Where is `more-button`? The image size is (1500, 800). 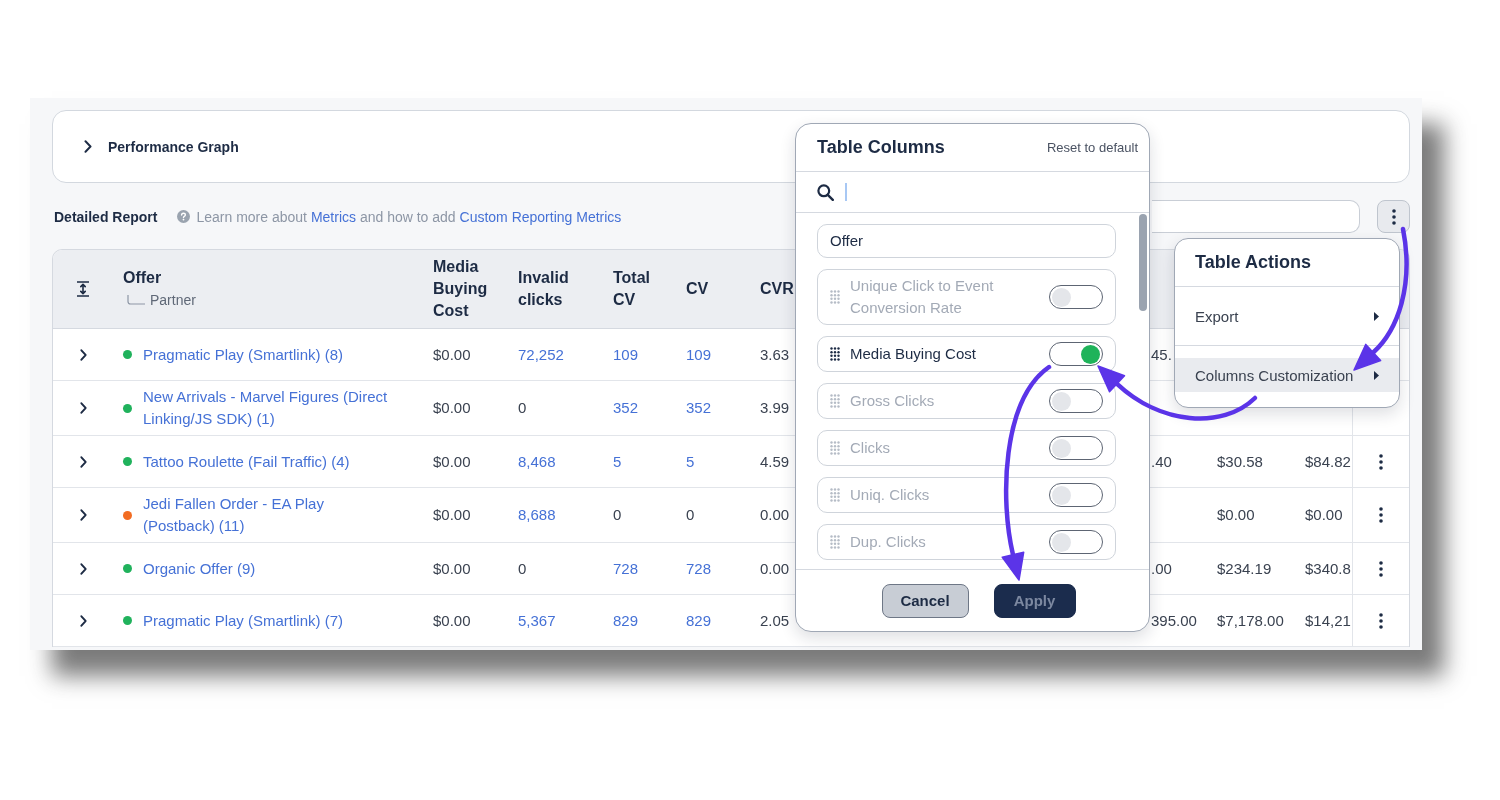
more-button is located at coordinates (1393, 216).